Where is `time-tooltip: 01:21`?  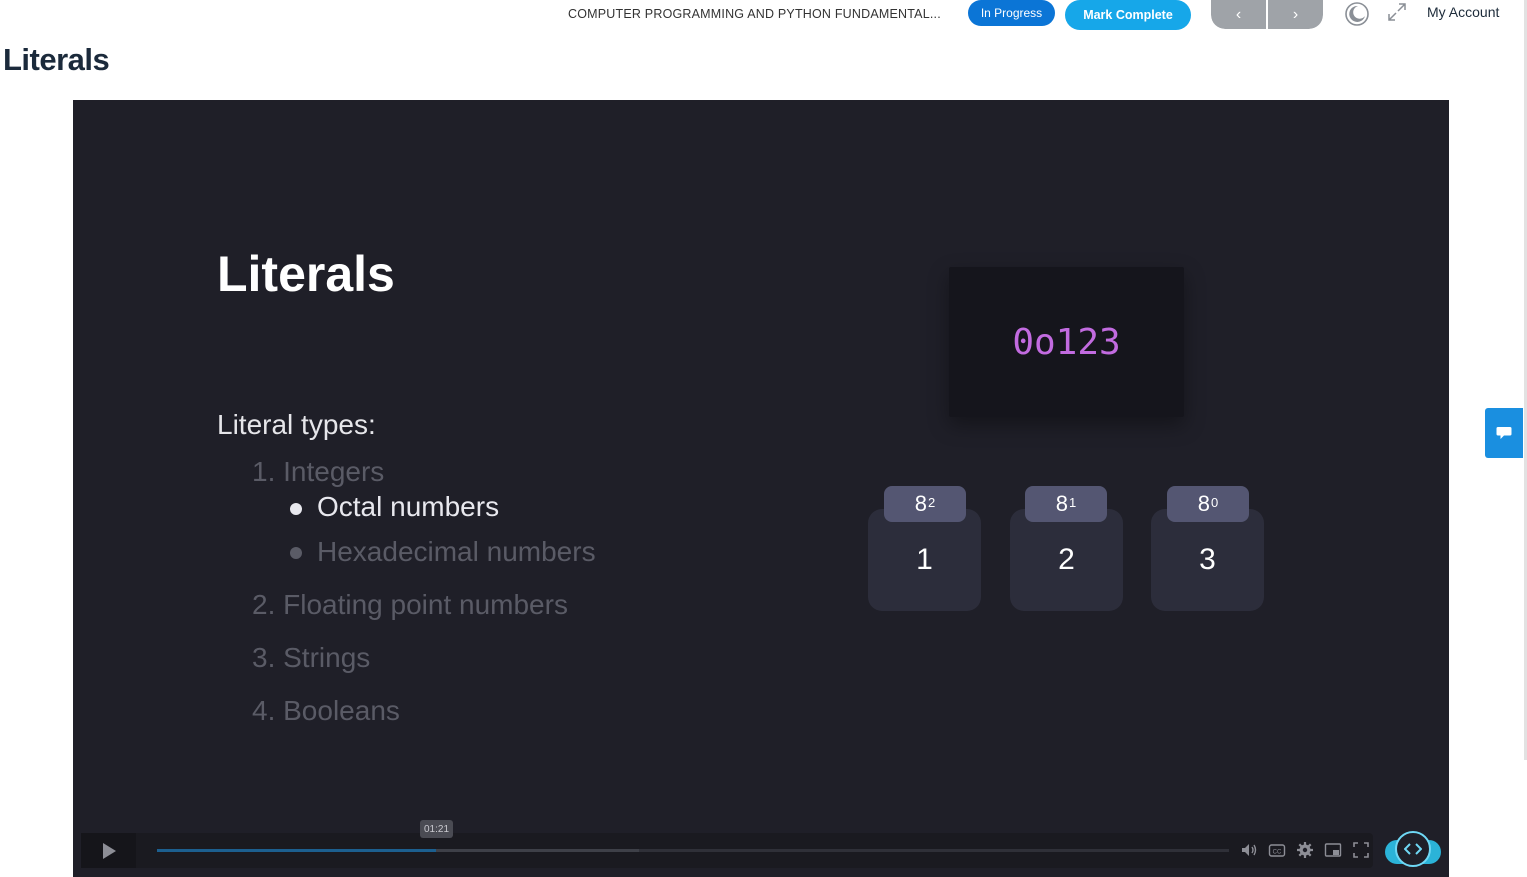
time-tooltip: 01:21 is located at coordinates (436, 829).